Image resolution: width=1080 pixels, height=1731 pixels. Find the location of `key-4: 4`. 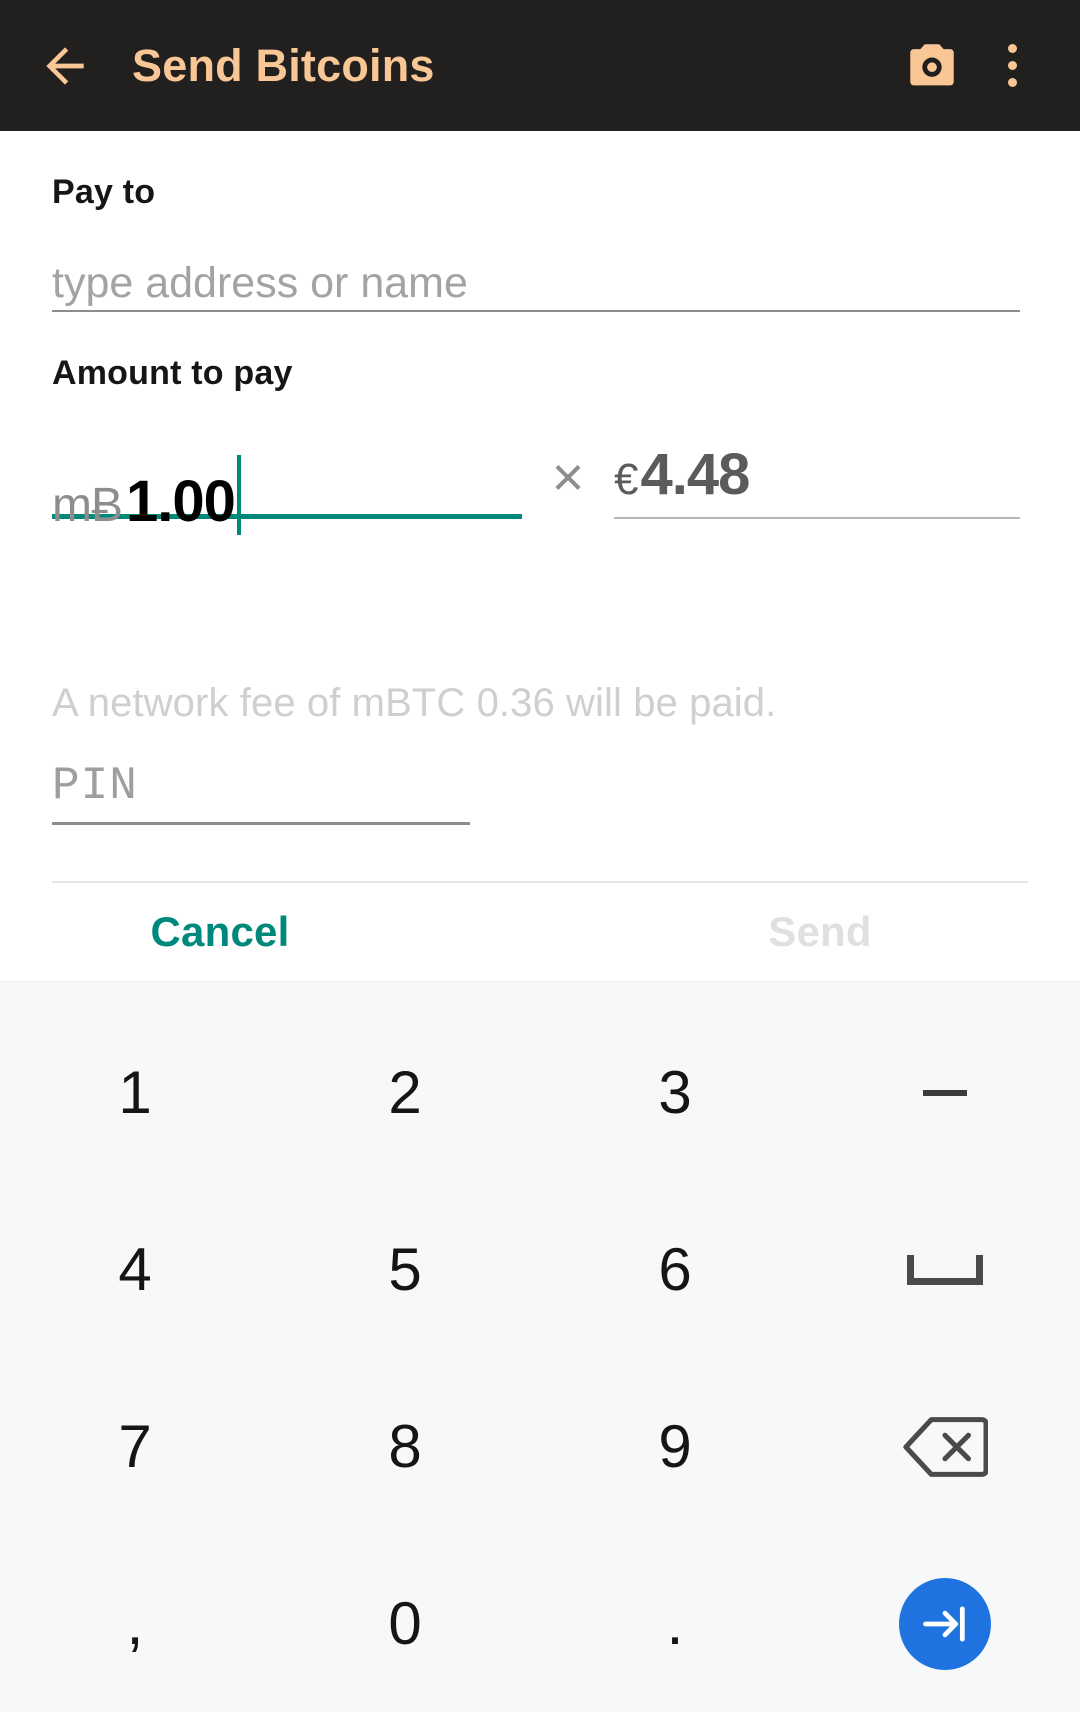

key-4: 4 is located at coordinates (135, 1269).